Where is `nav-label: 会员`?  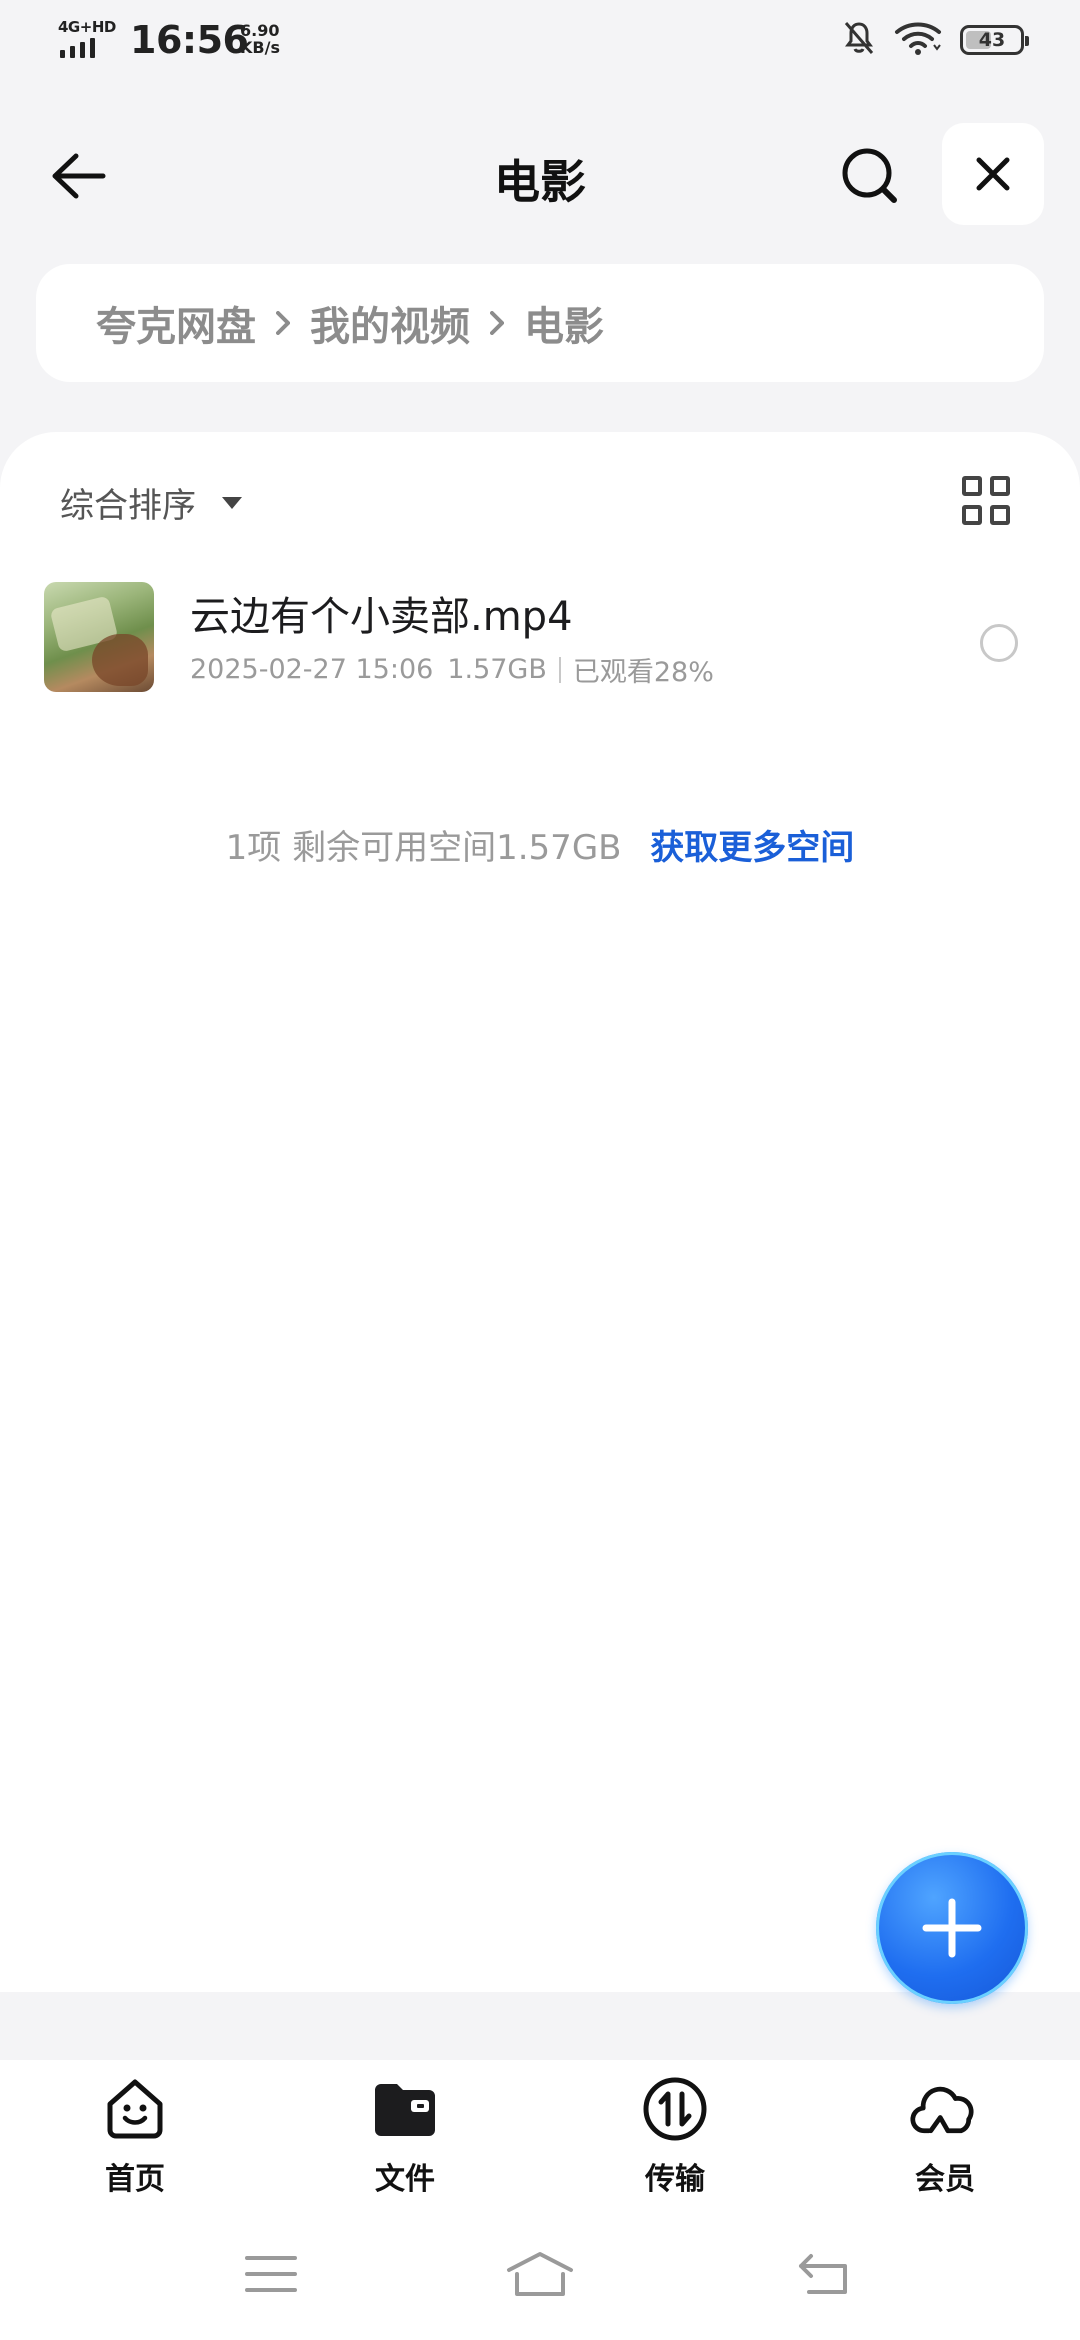 nav-label: 会员 is located at coordinates (945, 2179).